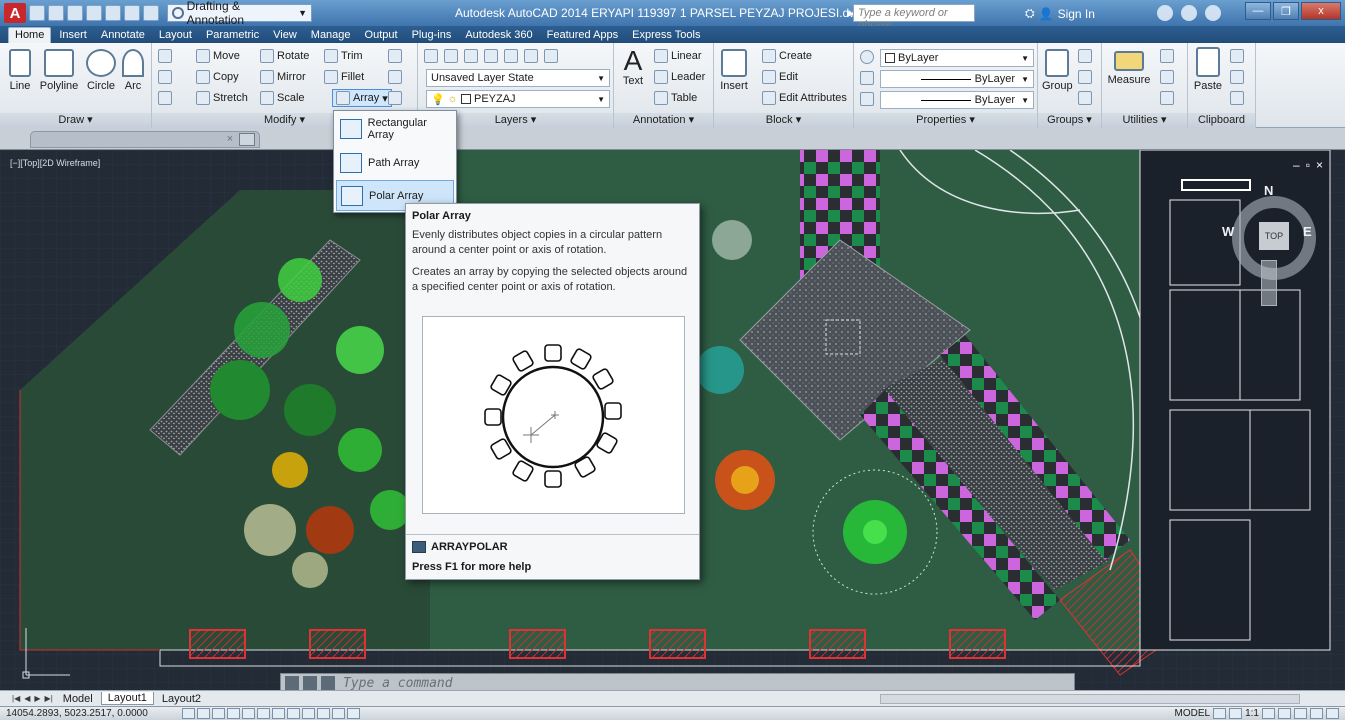 The width and height of the screenshot is (1345, 720). I want to click on quick-select-button, so click(1167, 56).